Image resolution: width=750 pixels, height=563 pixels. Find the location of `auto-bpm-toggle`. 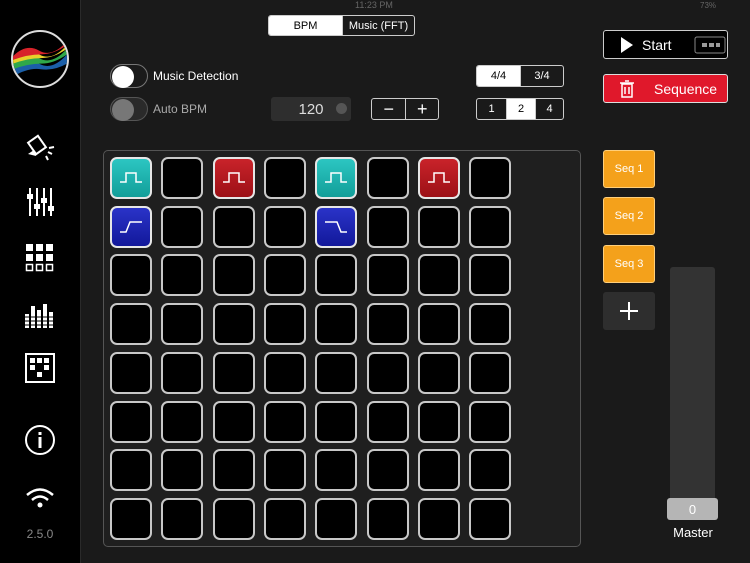

auto-bpm-toggle is located at coordinates (129, 109).